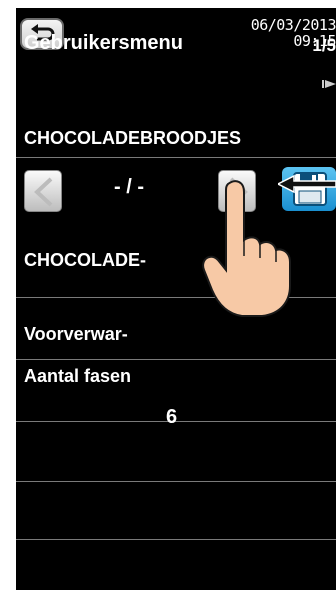 This screenshot has height=590, width=336. Describe the element at coordinates (133, 138) in the screenshot. I see `recipe-name: CHOCOLADEBROODJES` at that location.